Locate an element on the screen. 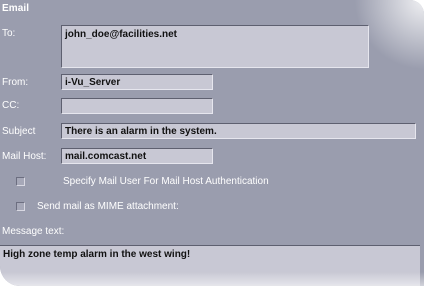  subject-label: Subject is located at coordinates (19, 131).